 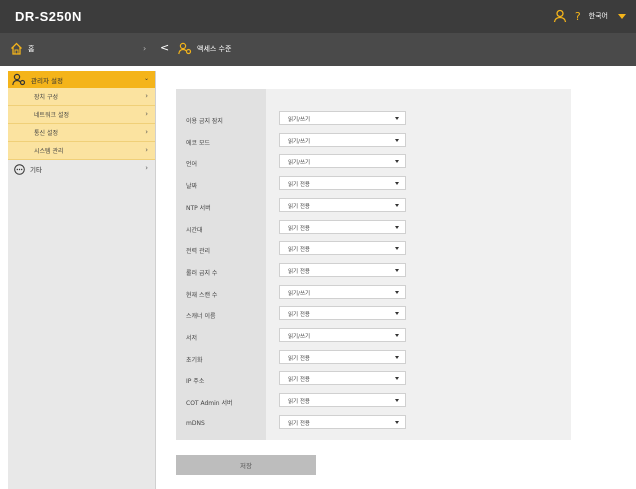 I want to click on field-label: 초기화, so click(x=194, y=360).